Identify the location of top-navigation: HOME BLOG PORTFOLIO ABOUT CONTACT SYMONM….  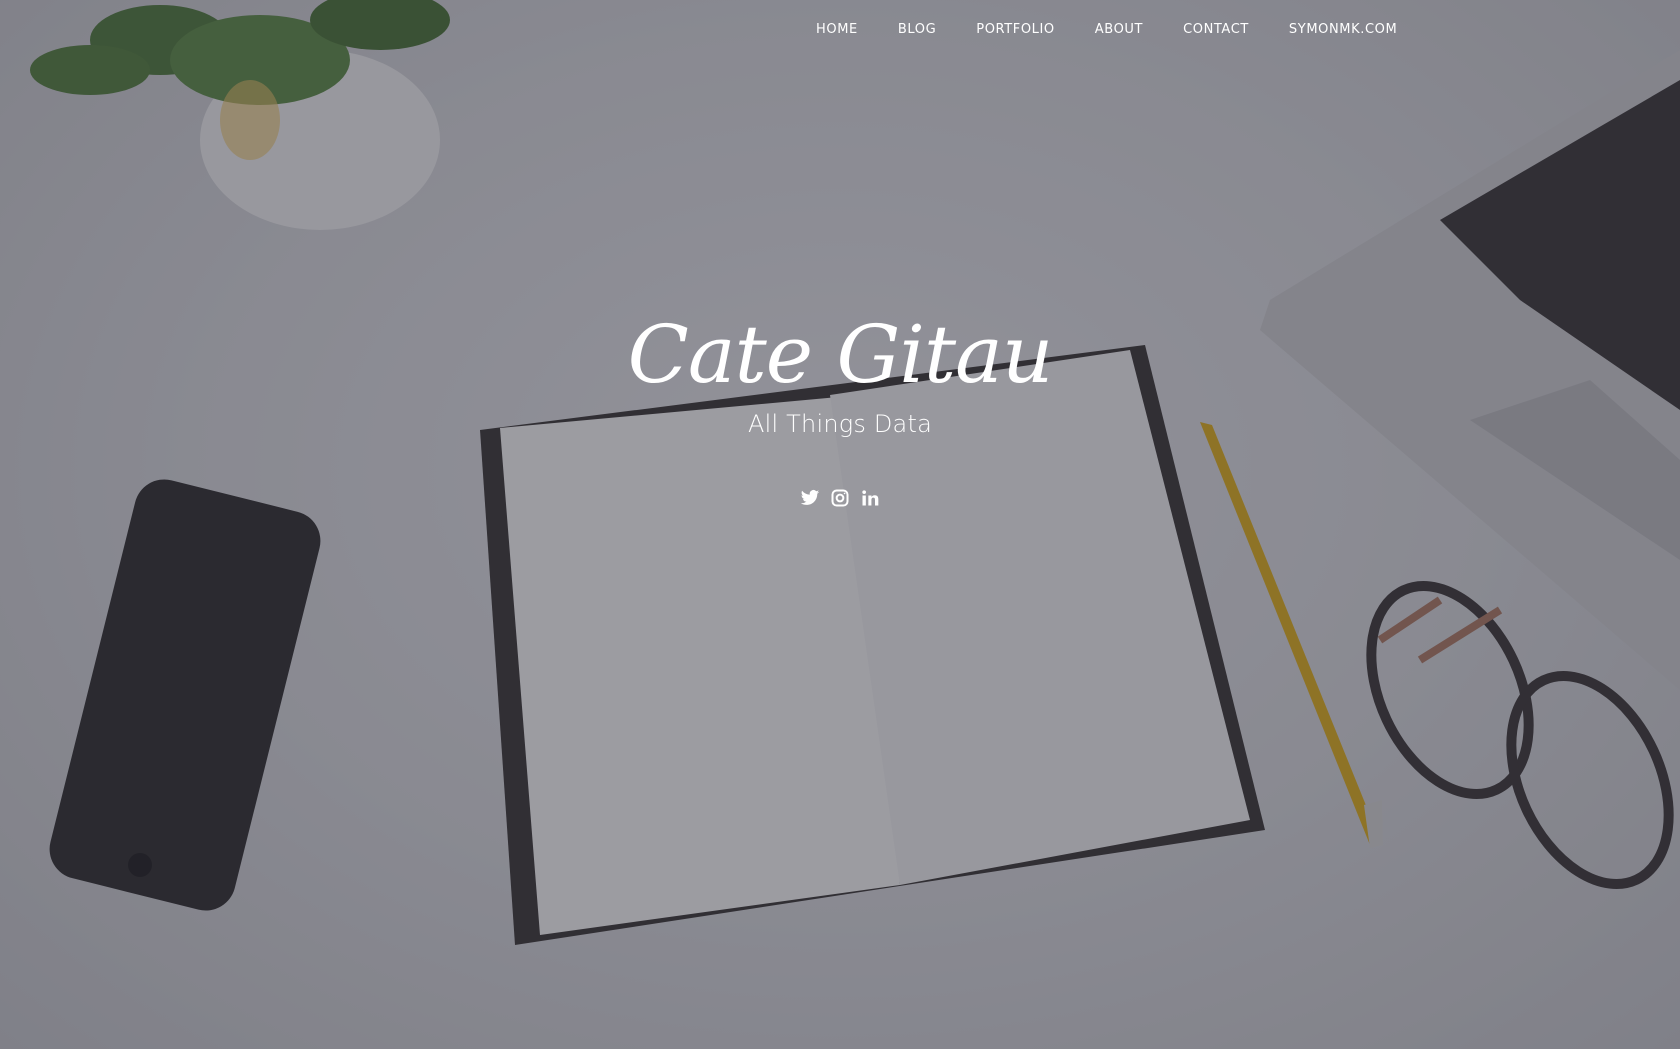
(1106, 30).